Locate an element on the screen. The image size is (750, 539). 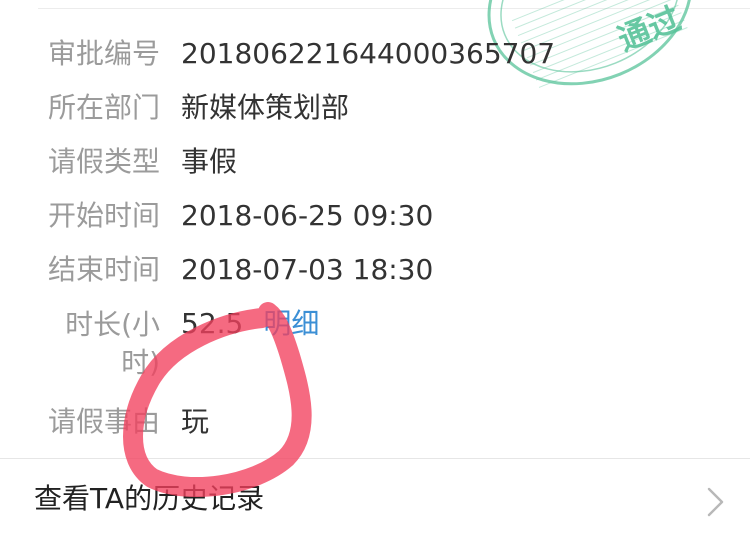
reason-label: 请假事由 is located at coordinates (103, 421).